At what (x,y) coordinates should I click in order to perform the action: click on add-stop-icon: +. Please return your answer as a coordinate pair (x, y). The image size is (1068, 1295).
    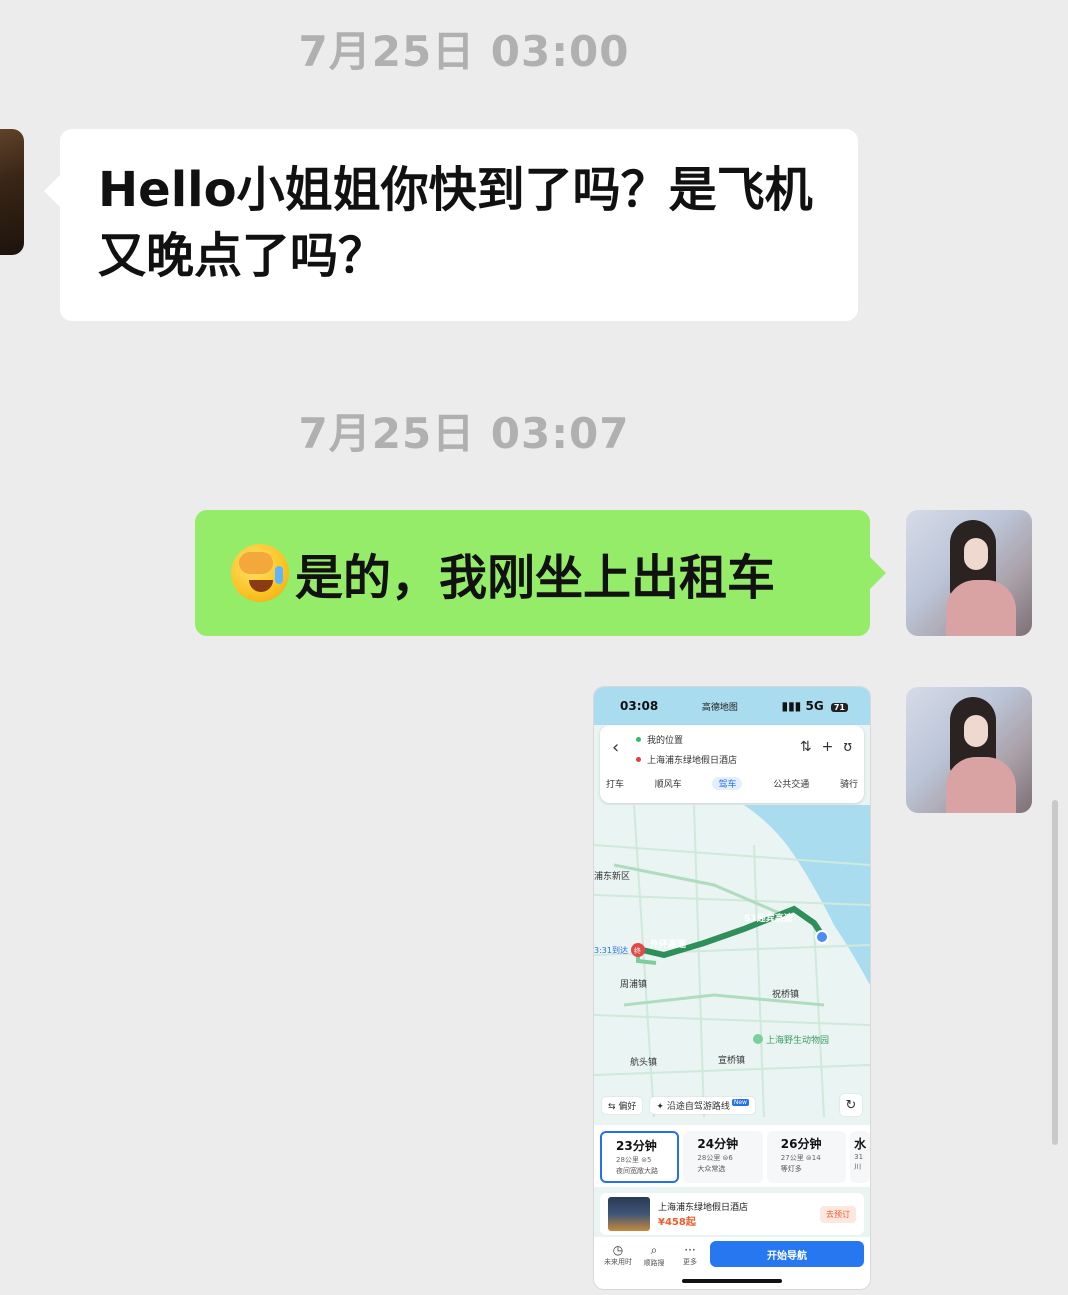
    Looking at the image, I should click on (828, 747).